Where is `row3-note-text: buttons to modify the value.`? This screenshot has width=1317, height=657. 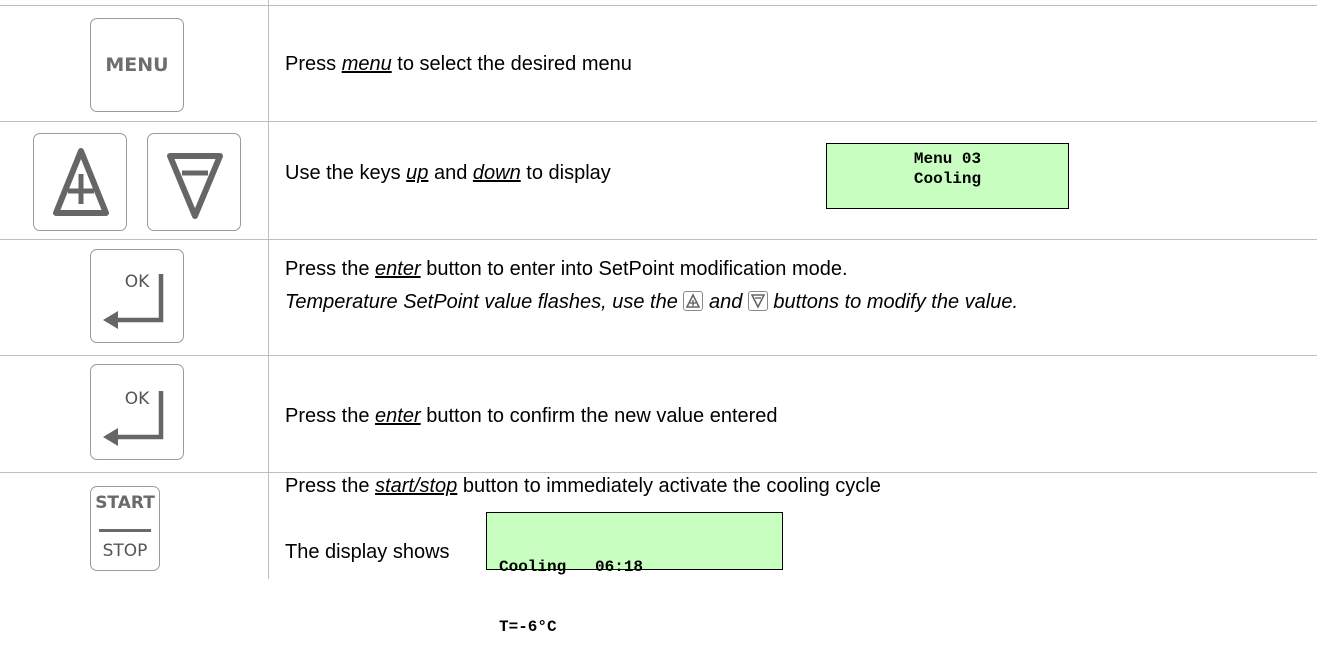
row3-note-text: buttons to modify the value. is located at coordinates (893, 302).